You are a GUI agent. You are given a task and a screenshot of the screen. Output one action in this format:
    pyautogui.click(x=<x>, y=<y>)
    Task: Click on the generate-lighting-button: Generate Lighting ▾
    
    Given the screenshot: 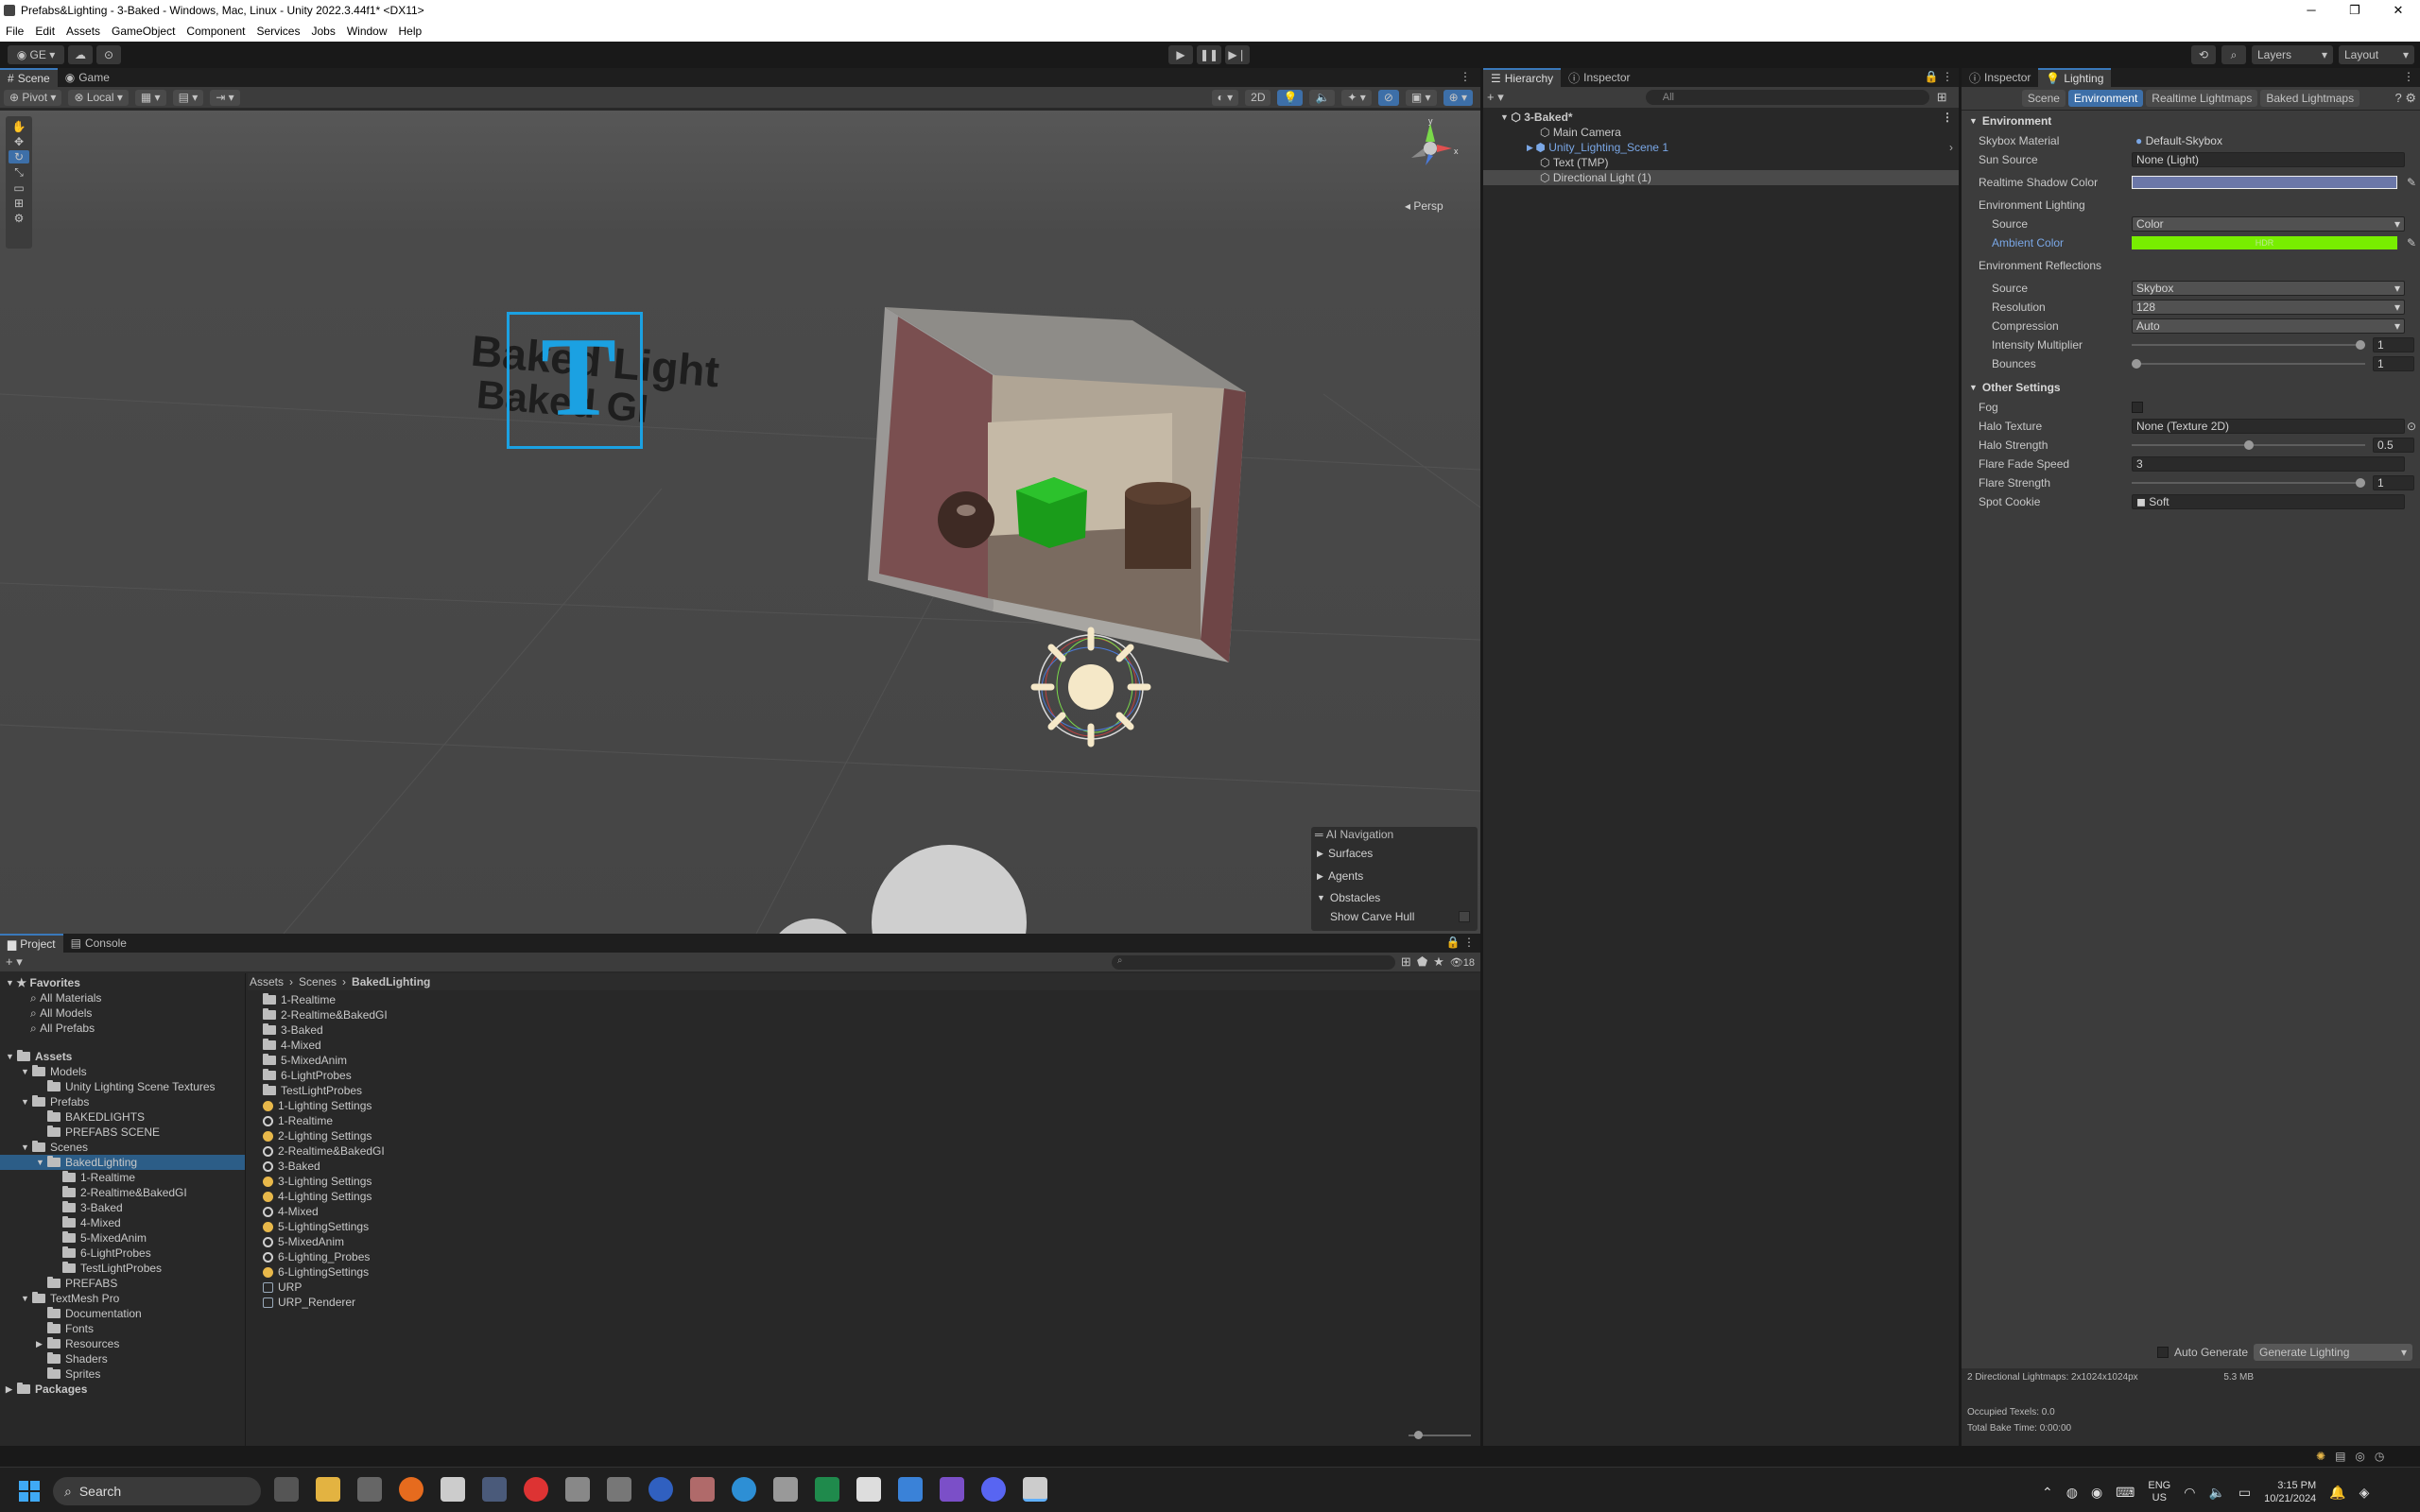 What is the action you would take?
    pyautogui.click(x=2333, y=1352)
    